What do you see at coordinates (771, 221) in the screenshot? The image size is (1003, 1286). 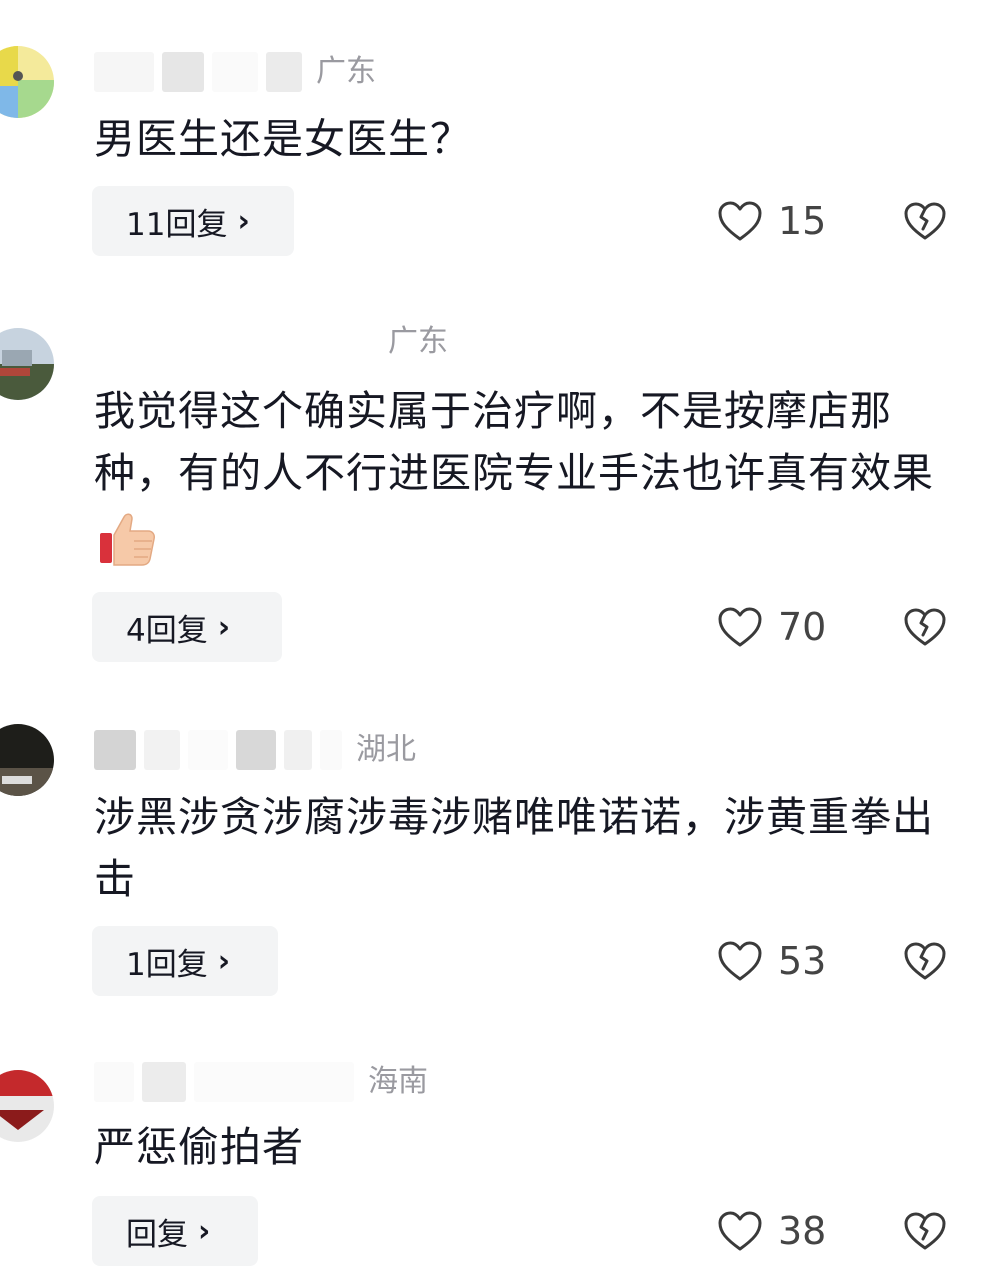 I see `like-button: 15` at bounding box center [771, 221].